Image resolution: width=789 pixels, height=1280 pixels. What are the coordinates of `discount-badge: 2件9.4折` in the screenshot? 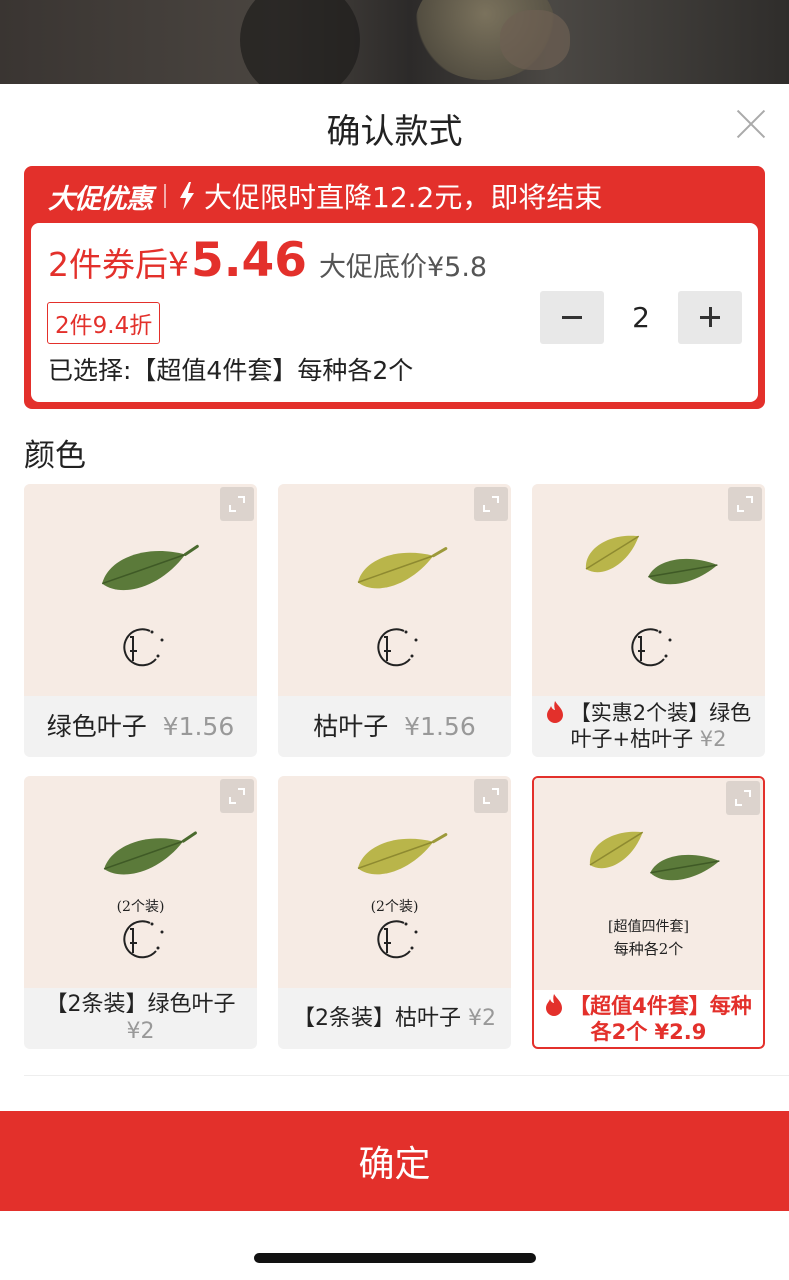 It's located at (104, 323).